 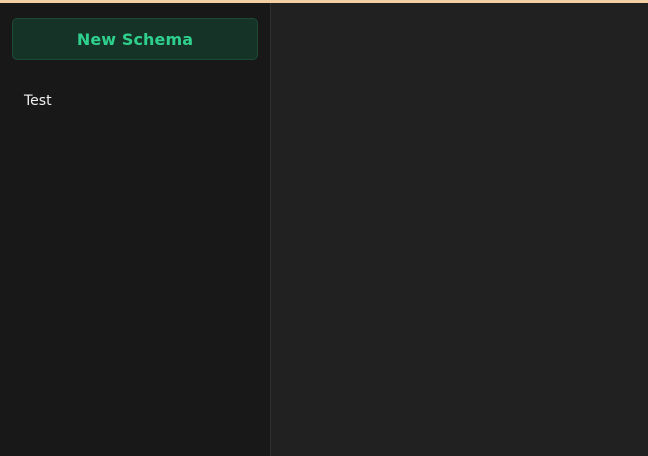 I want to click on schema-list-item-test: Test, so click(x=134, y=101).